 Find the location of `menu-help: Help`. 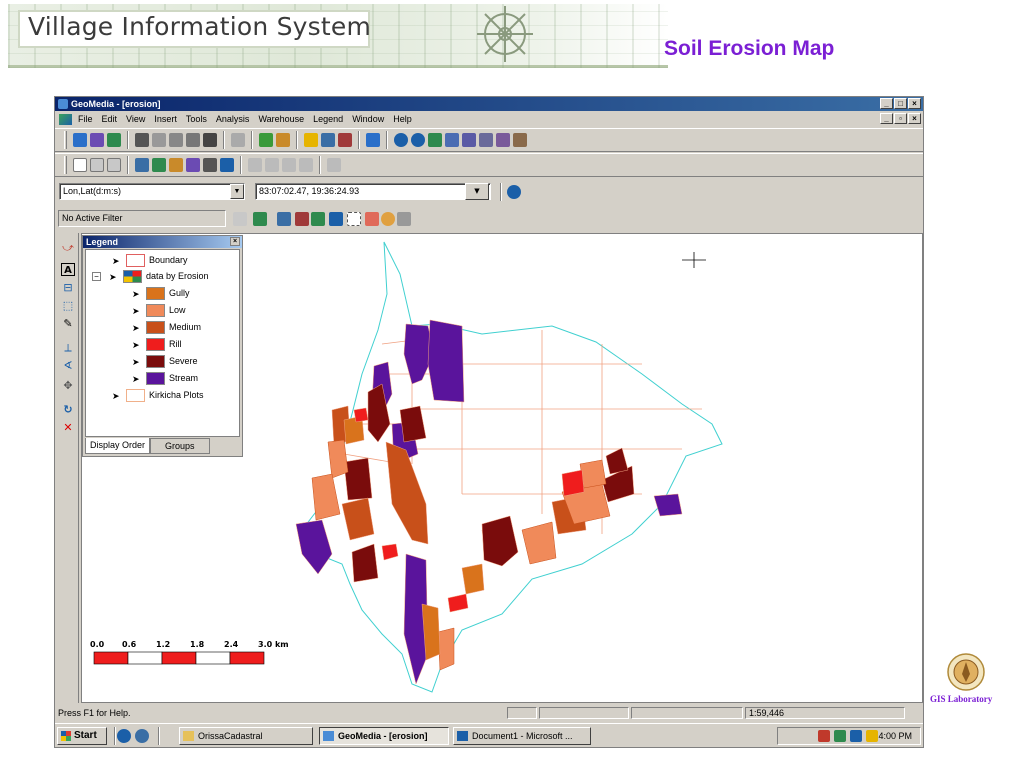

menu-help: Help is located at coordinates (402, 119).